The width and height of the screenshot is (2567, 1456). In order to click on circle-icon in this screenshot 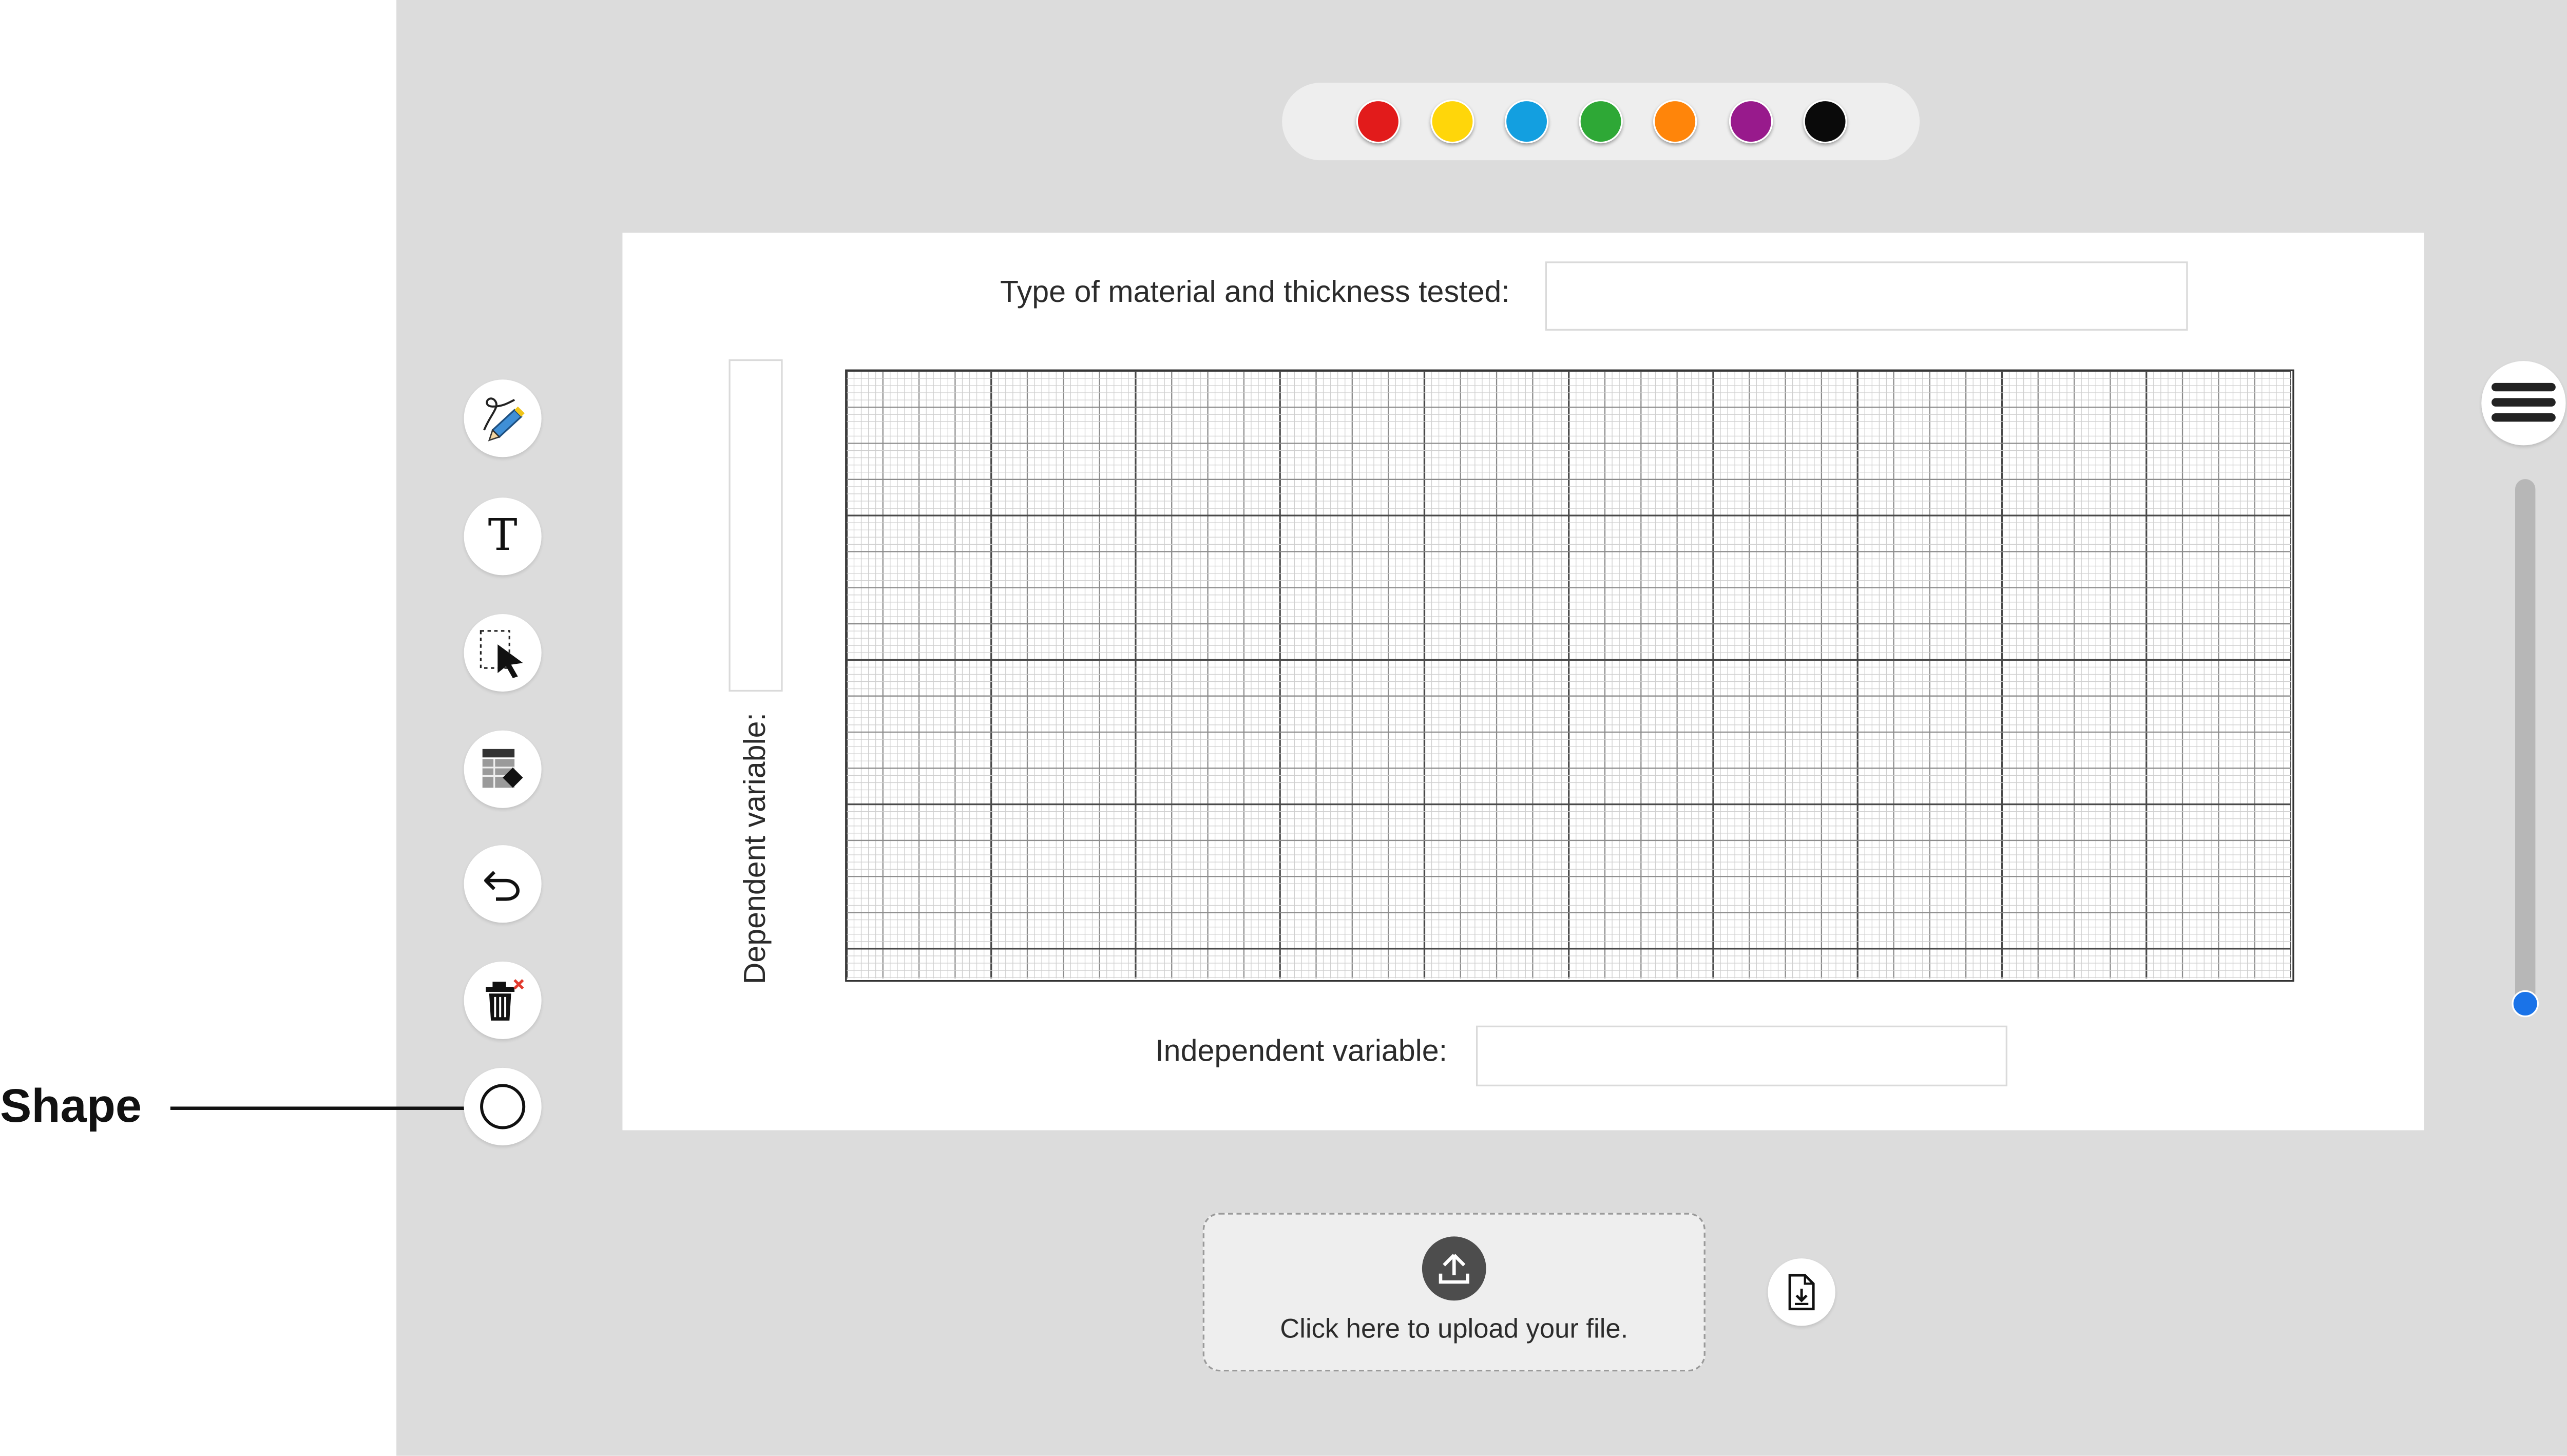, I will do `click(503, 1106)`.